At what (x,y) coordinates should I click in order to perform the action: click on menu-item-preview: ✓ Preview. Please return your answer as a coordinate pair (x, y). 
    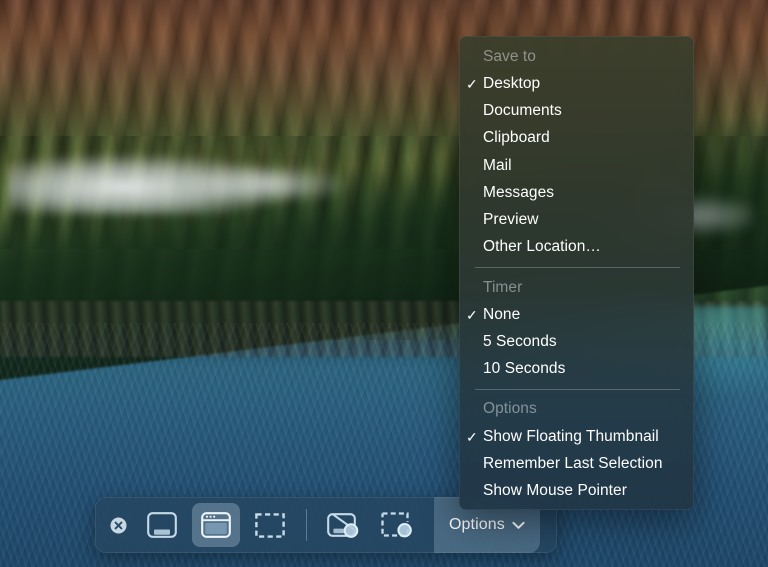
    Looking at the image, I should click on (576, 219).